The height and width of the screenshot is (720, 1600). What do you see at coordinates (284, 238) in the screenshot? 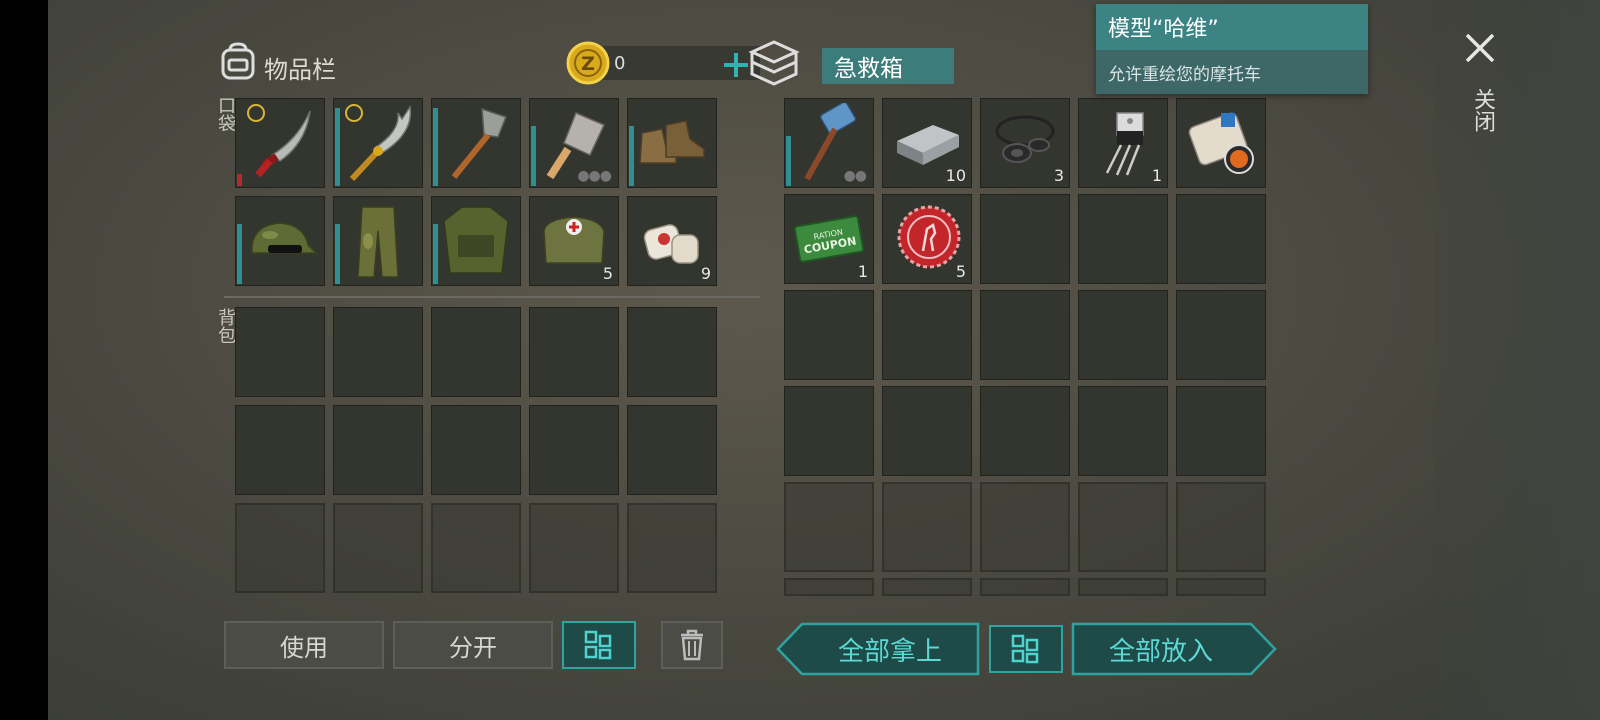
I see `camo-cap-icon` at bounding box center [284, 238].